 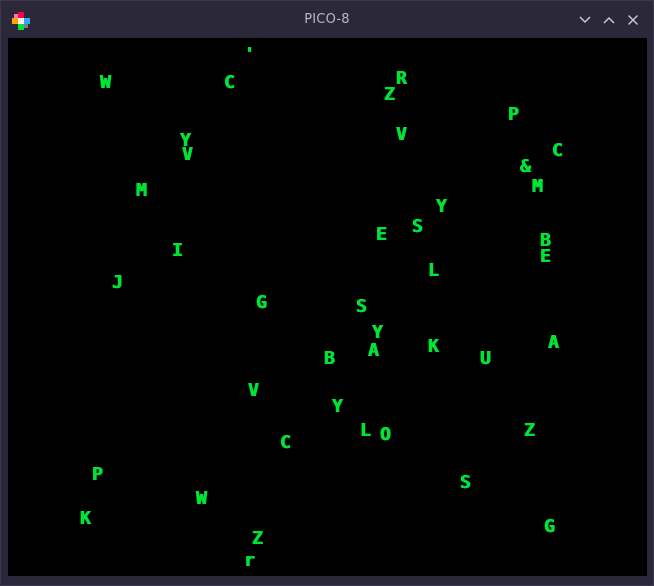 I want to click on window-title: PICO-8, so click(x=327, y=19).